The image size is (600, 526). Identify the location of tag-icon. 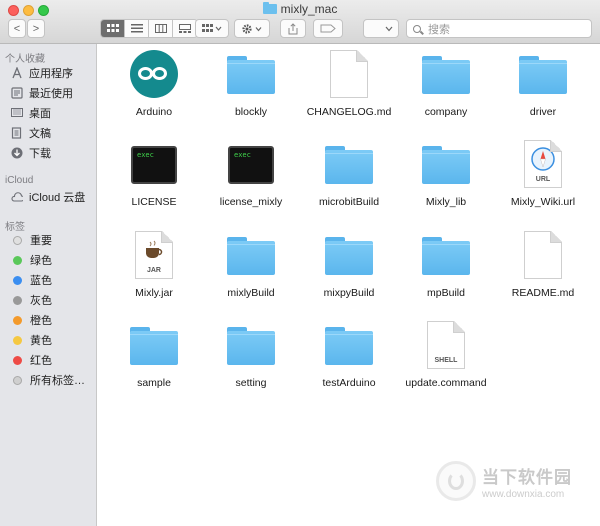
(328, 28).